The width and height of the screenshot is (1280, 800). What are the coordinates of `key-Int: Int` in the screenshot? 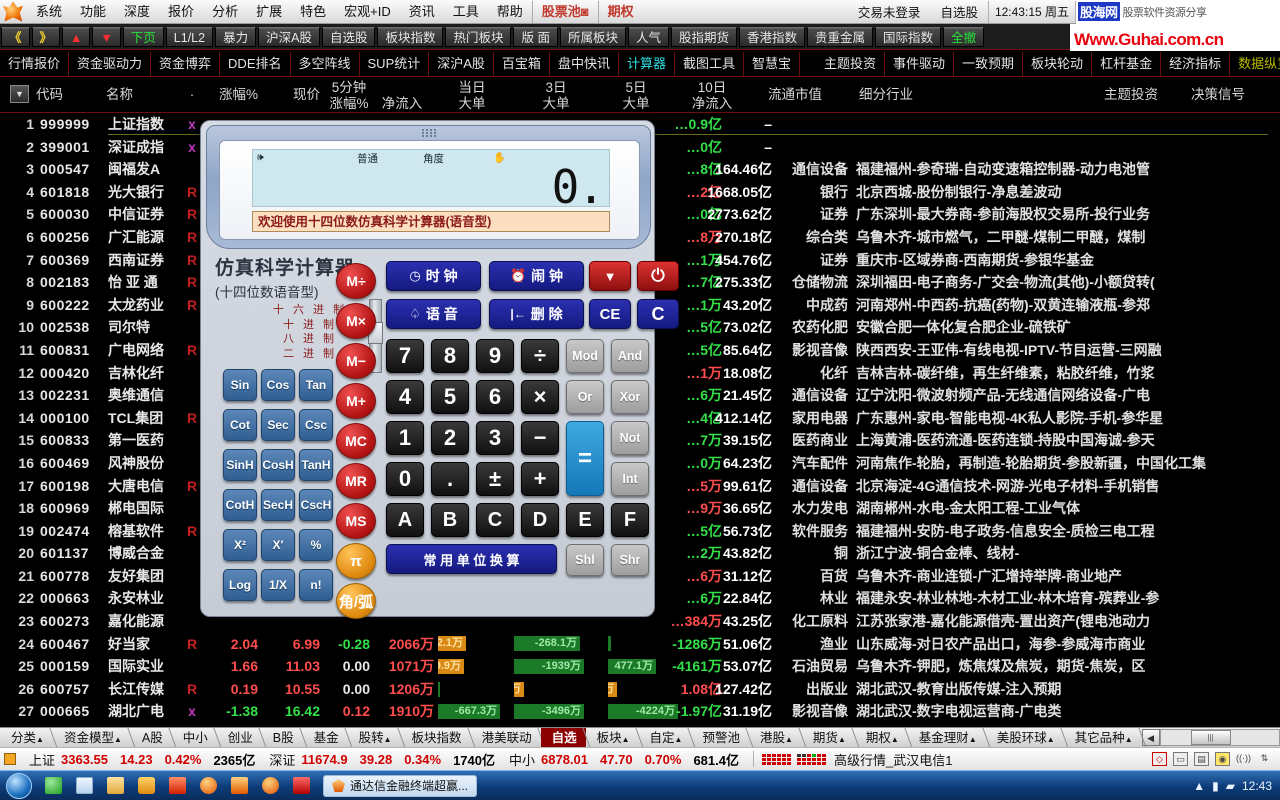 It's located at (630, 479).